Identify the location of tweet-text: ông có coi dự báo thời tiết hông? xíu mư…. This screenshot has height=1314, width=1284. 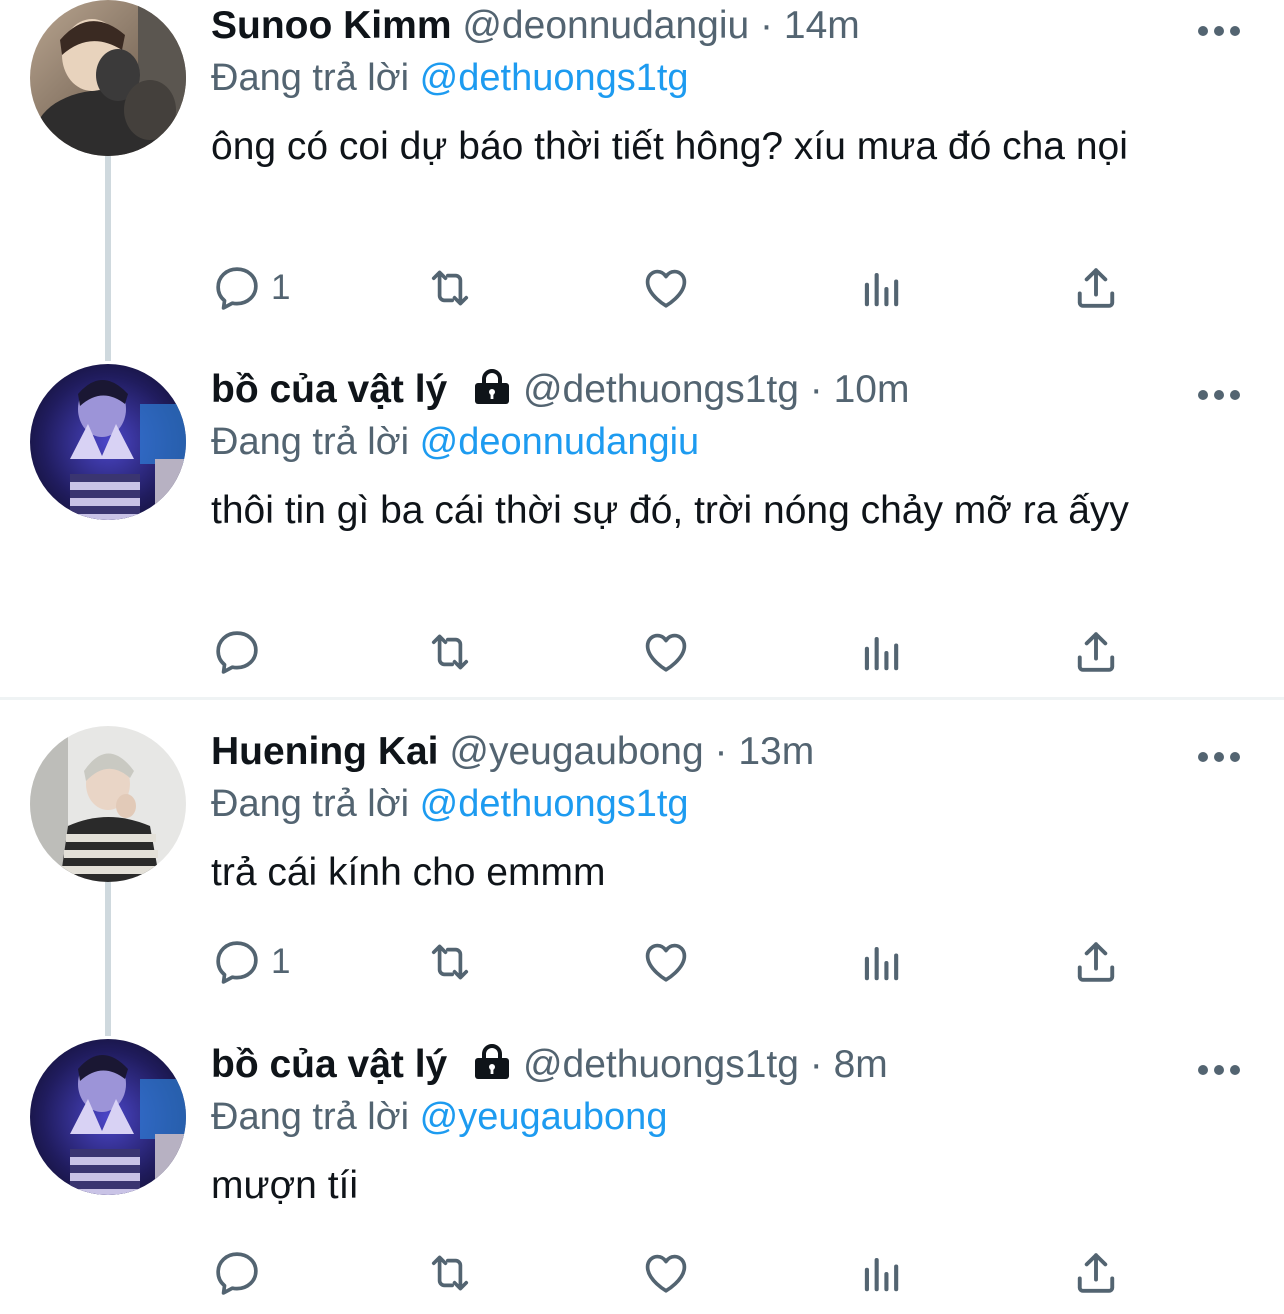
(669, 146).